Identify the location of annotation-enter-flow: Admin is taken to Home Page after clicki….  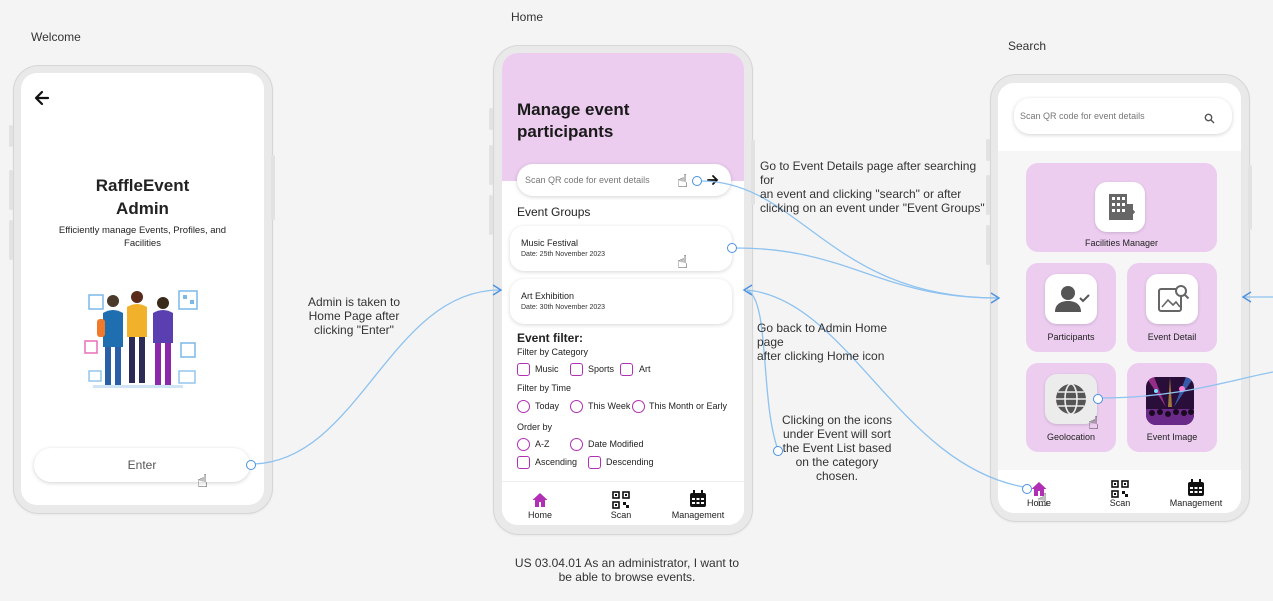
(354, 316).